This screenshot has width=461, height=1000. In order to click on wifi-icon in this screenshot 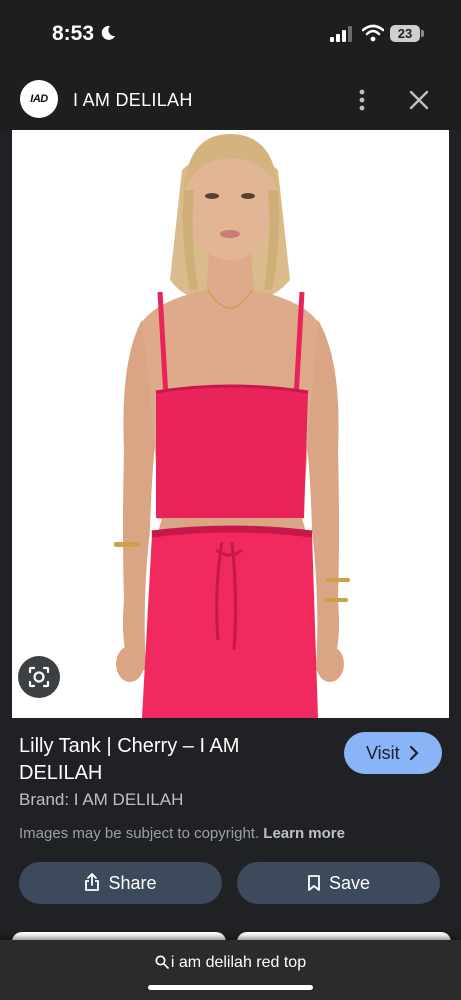, I will do `click(373, 33)`.